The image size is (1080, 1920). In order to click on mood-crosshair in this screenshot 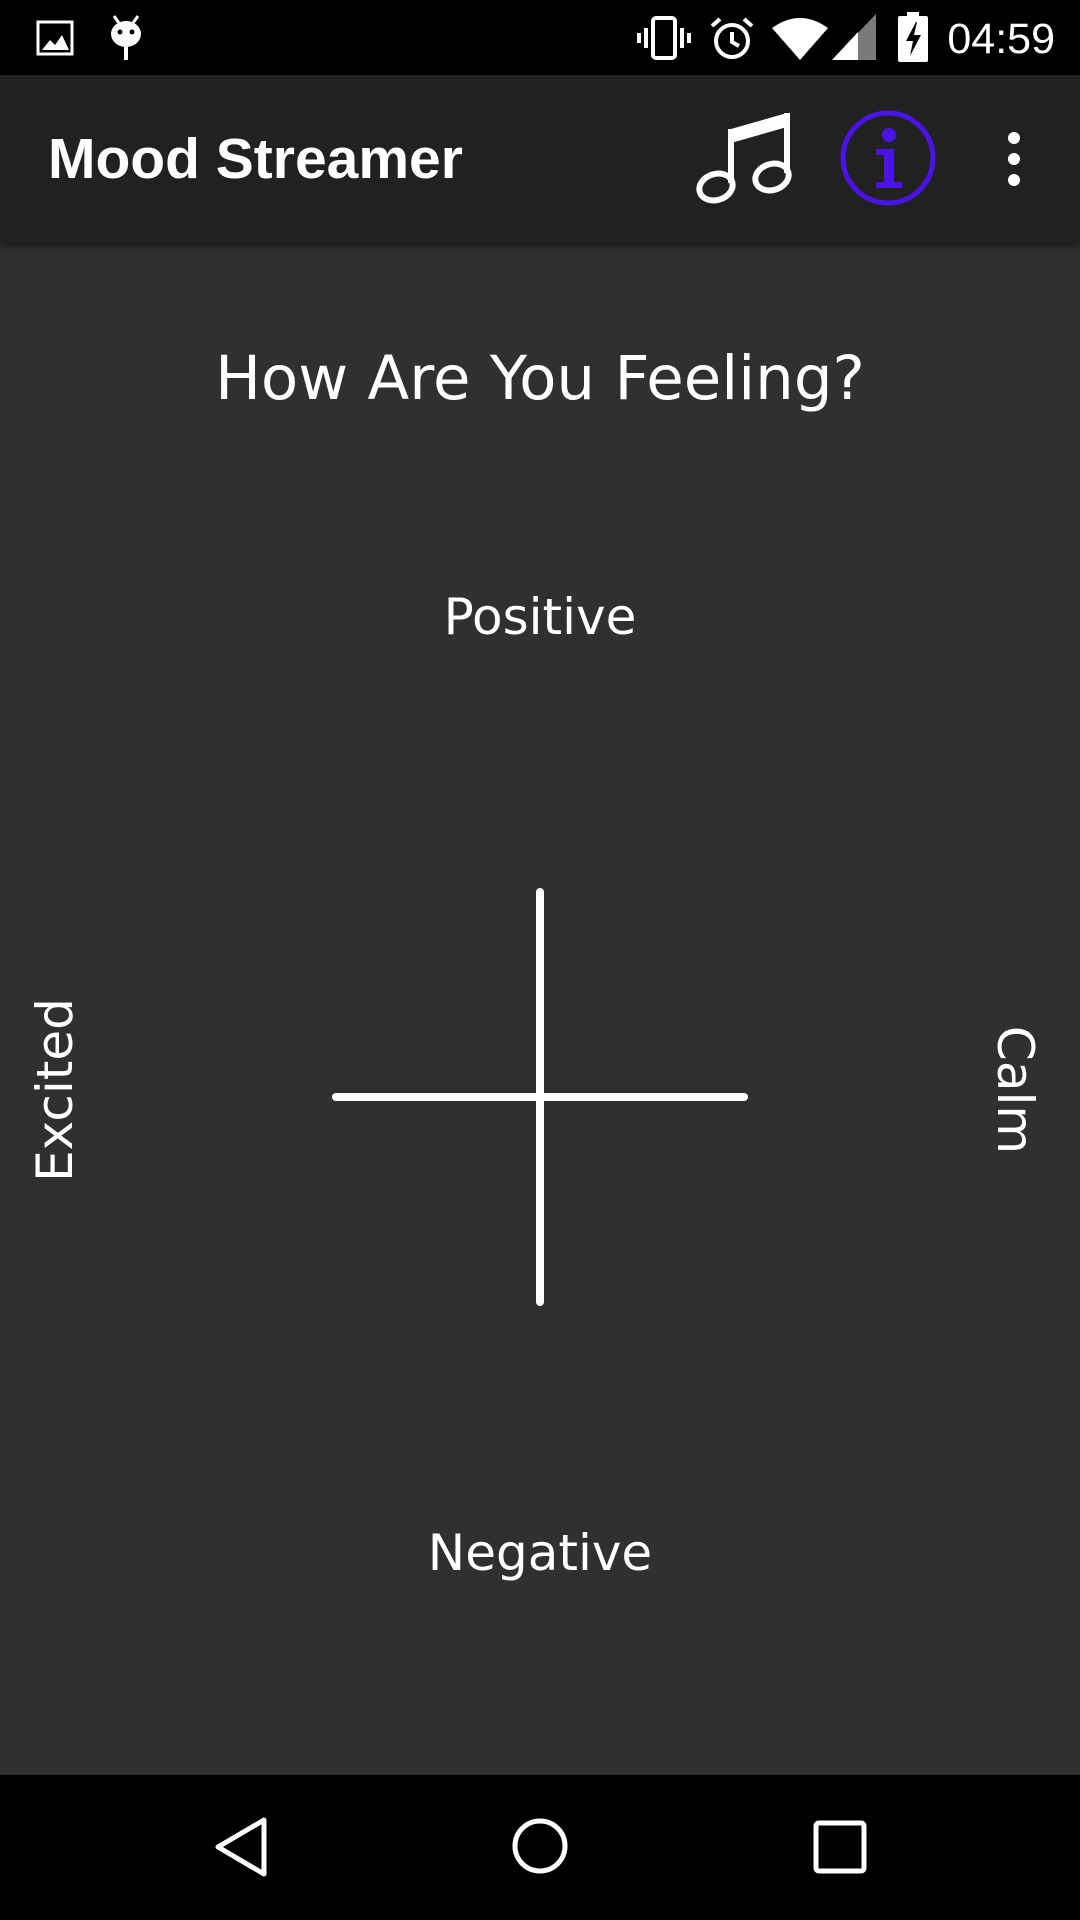, I will do `click(540, 1098)`.